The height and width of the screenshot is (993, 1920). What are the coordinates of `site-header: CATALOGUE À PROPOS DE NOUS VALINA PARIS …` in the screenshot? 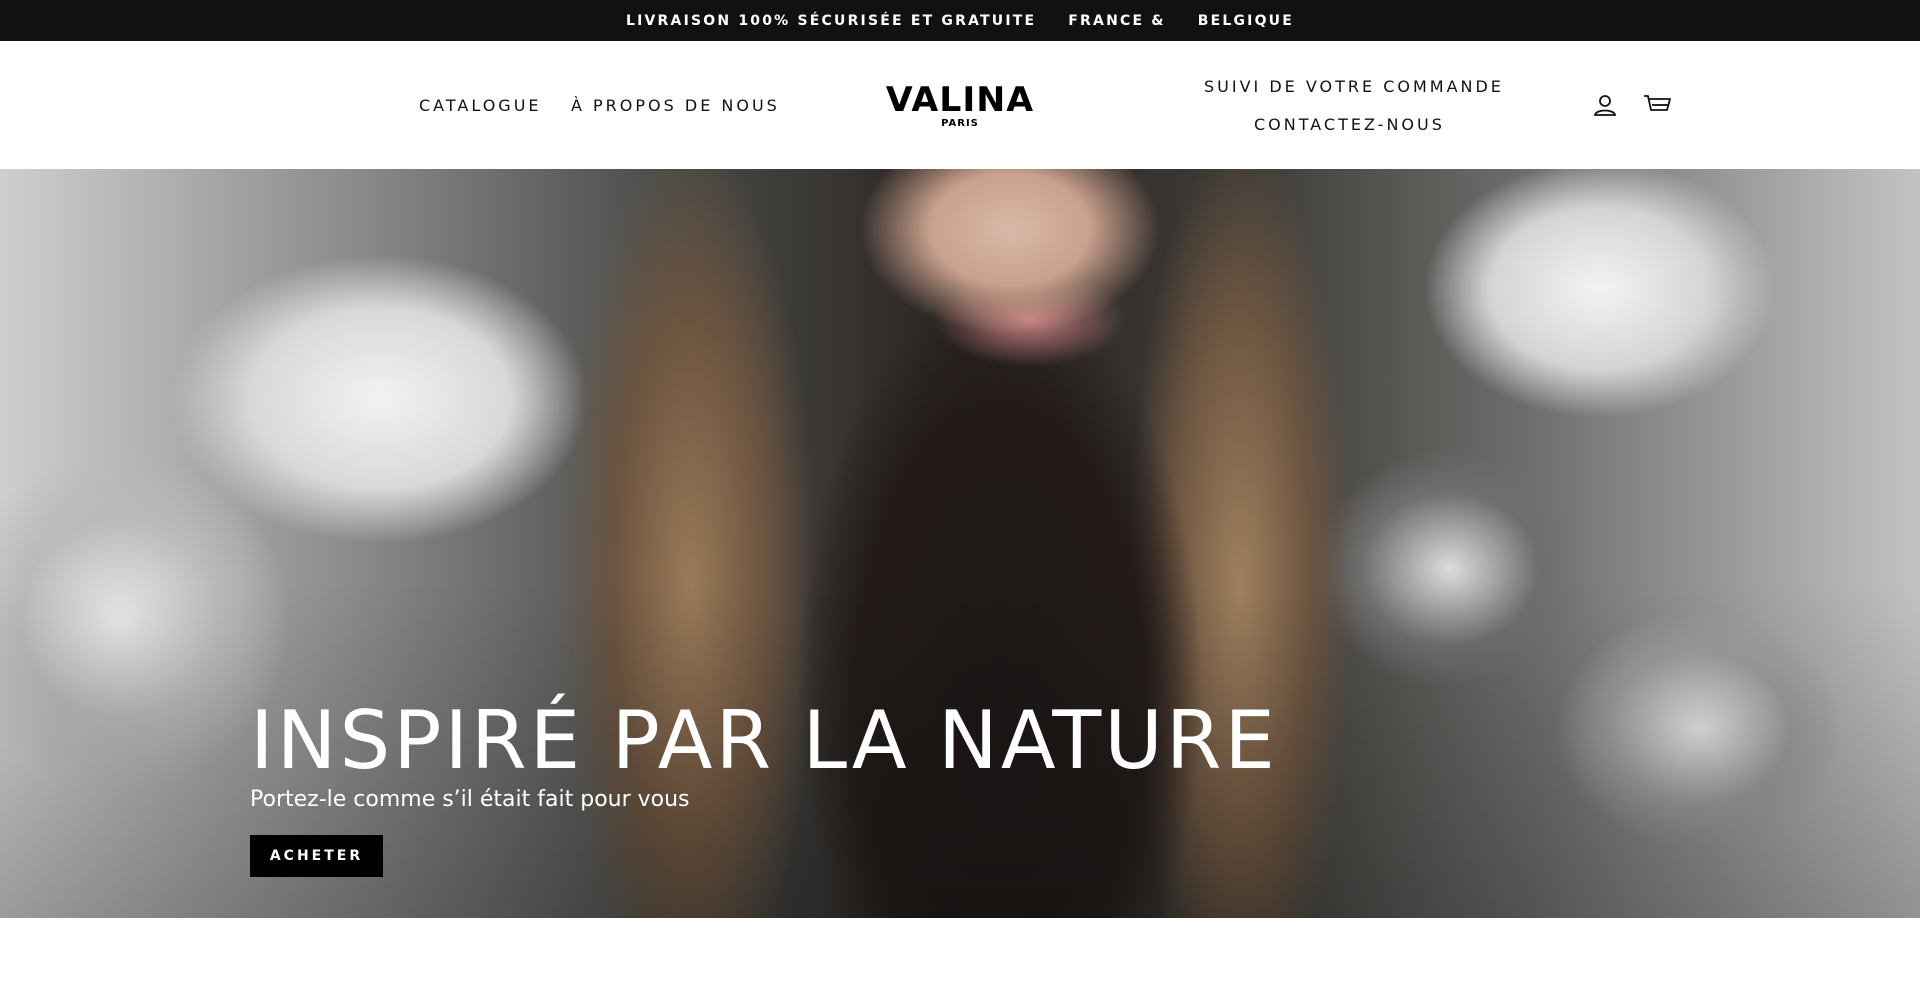 It's located at (960, 105).